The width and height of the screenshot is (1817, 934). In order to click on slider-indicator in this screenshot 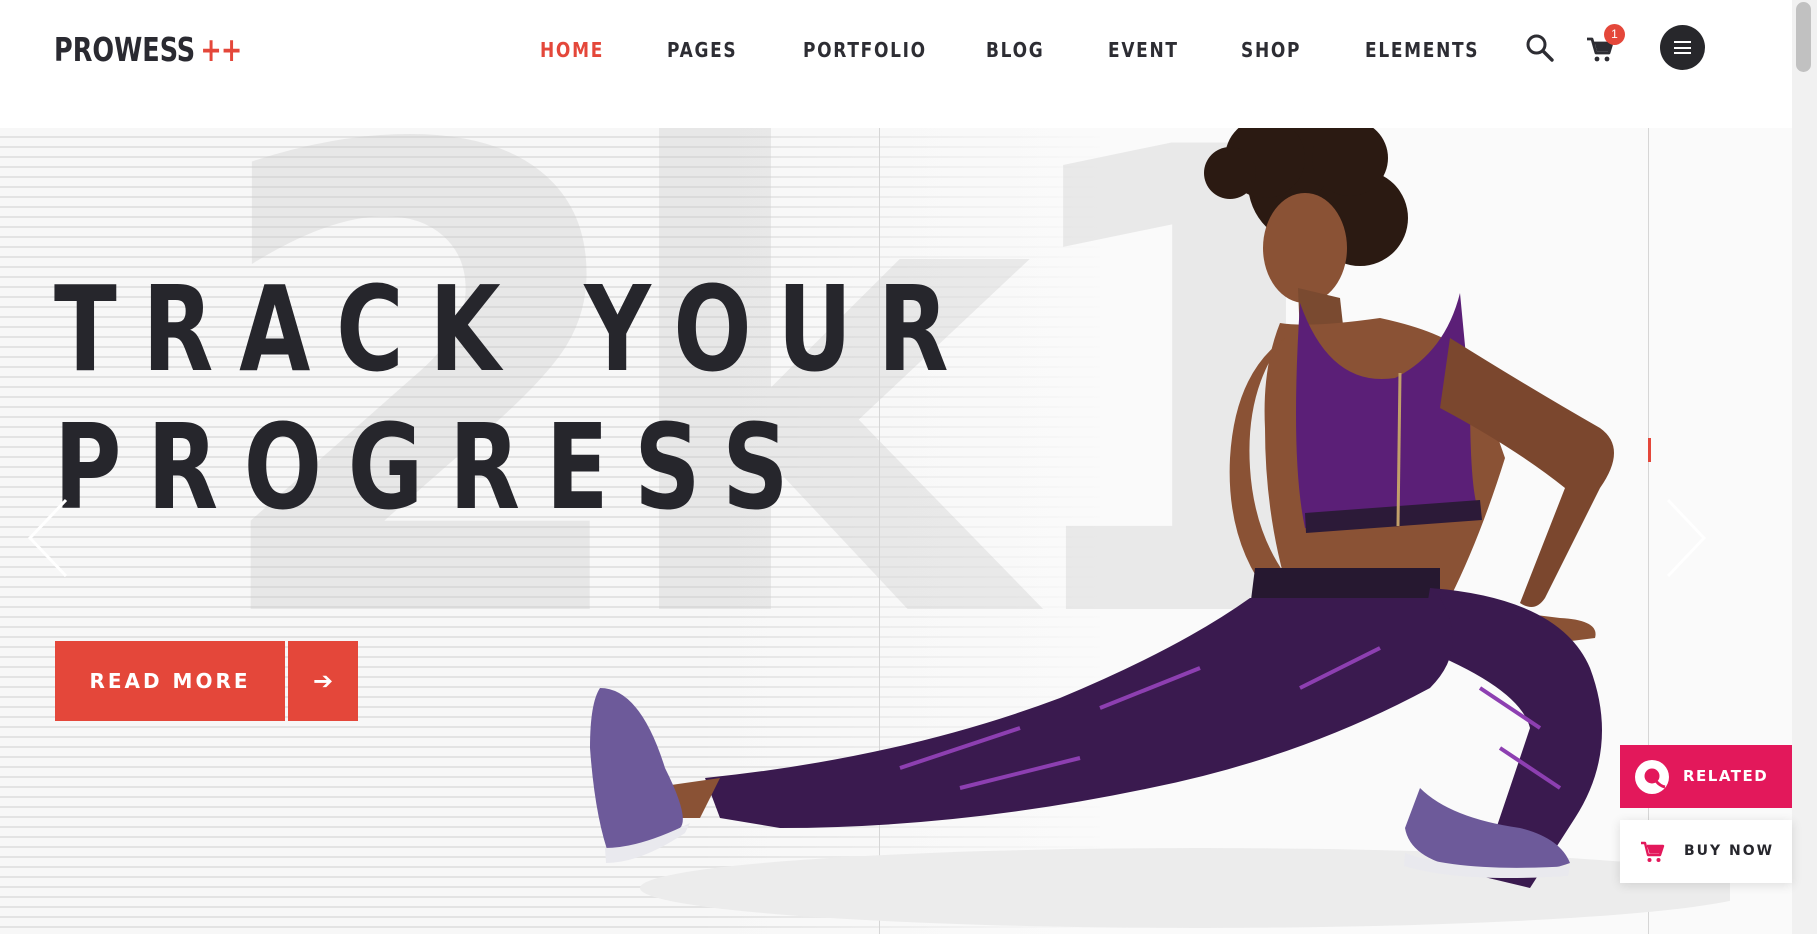, I will do `click(1649, 450)`.